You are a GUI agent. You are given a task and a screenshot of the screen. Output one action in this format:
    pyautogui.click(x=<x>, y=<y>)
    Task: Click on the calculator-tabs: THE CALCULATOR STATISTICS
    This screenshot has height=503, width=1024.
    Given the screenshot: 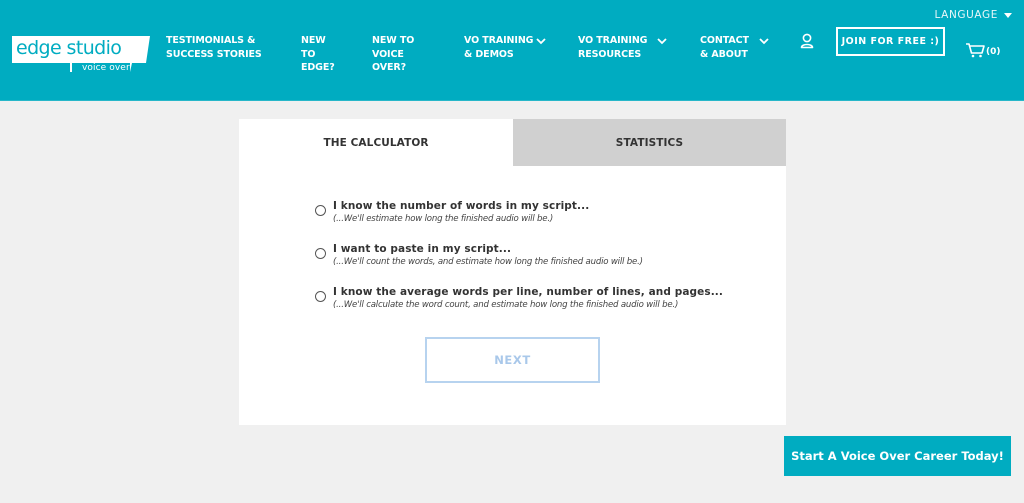 What is the action you would take?
    pyautogui.click(x=512, y=142)
    